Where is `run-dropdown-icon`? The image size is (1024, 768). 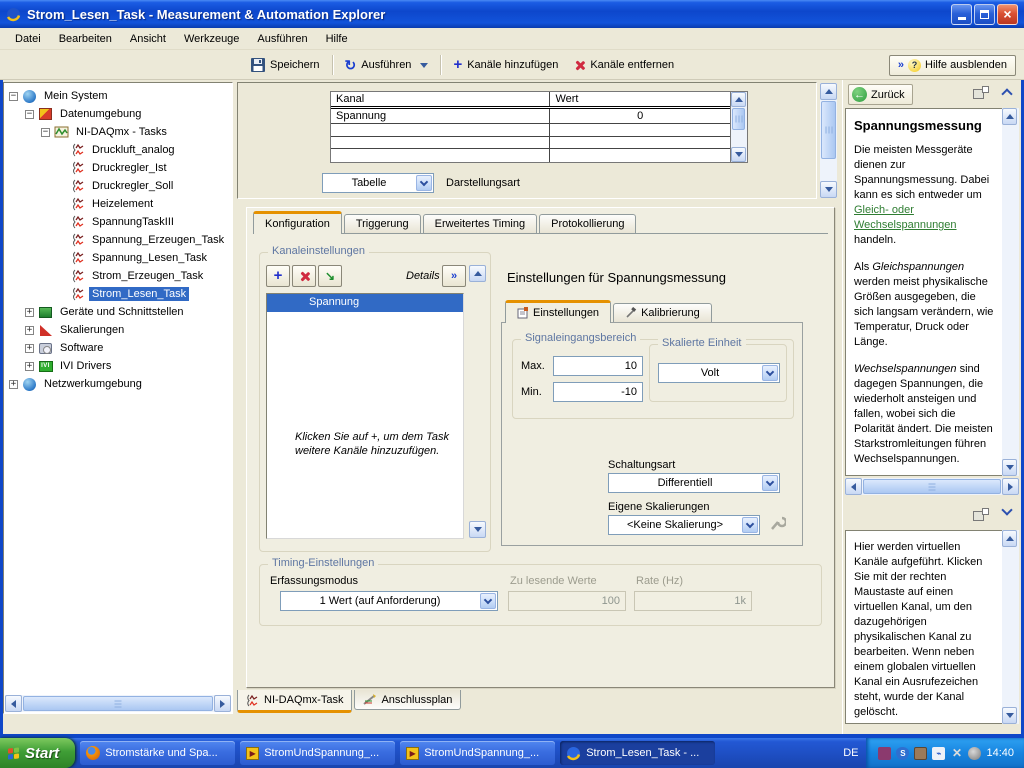 run-dropdown-icon is located at coordinates (424, 65).